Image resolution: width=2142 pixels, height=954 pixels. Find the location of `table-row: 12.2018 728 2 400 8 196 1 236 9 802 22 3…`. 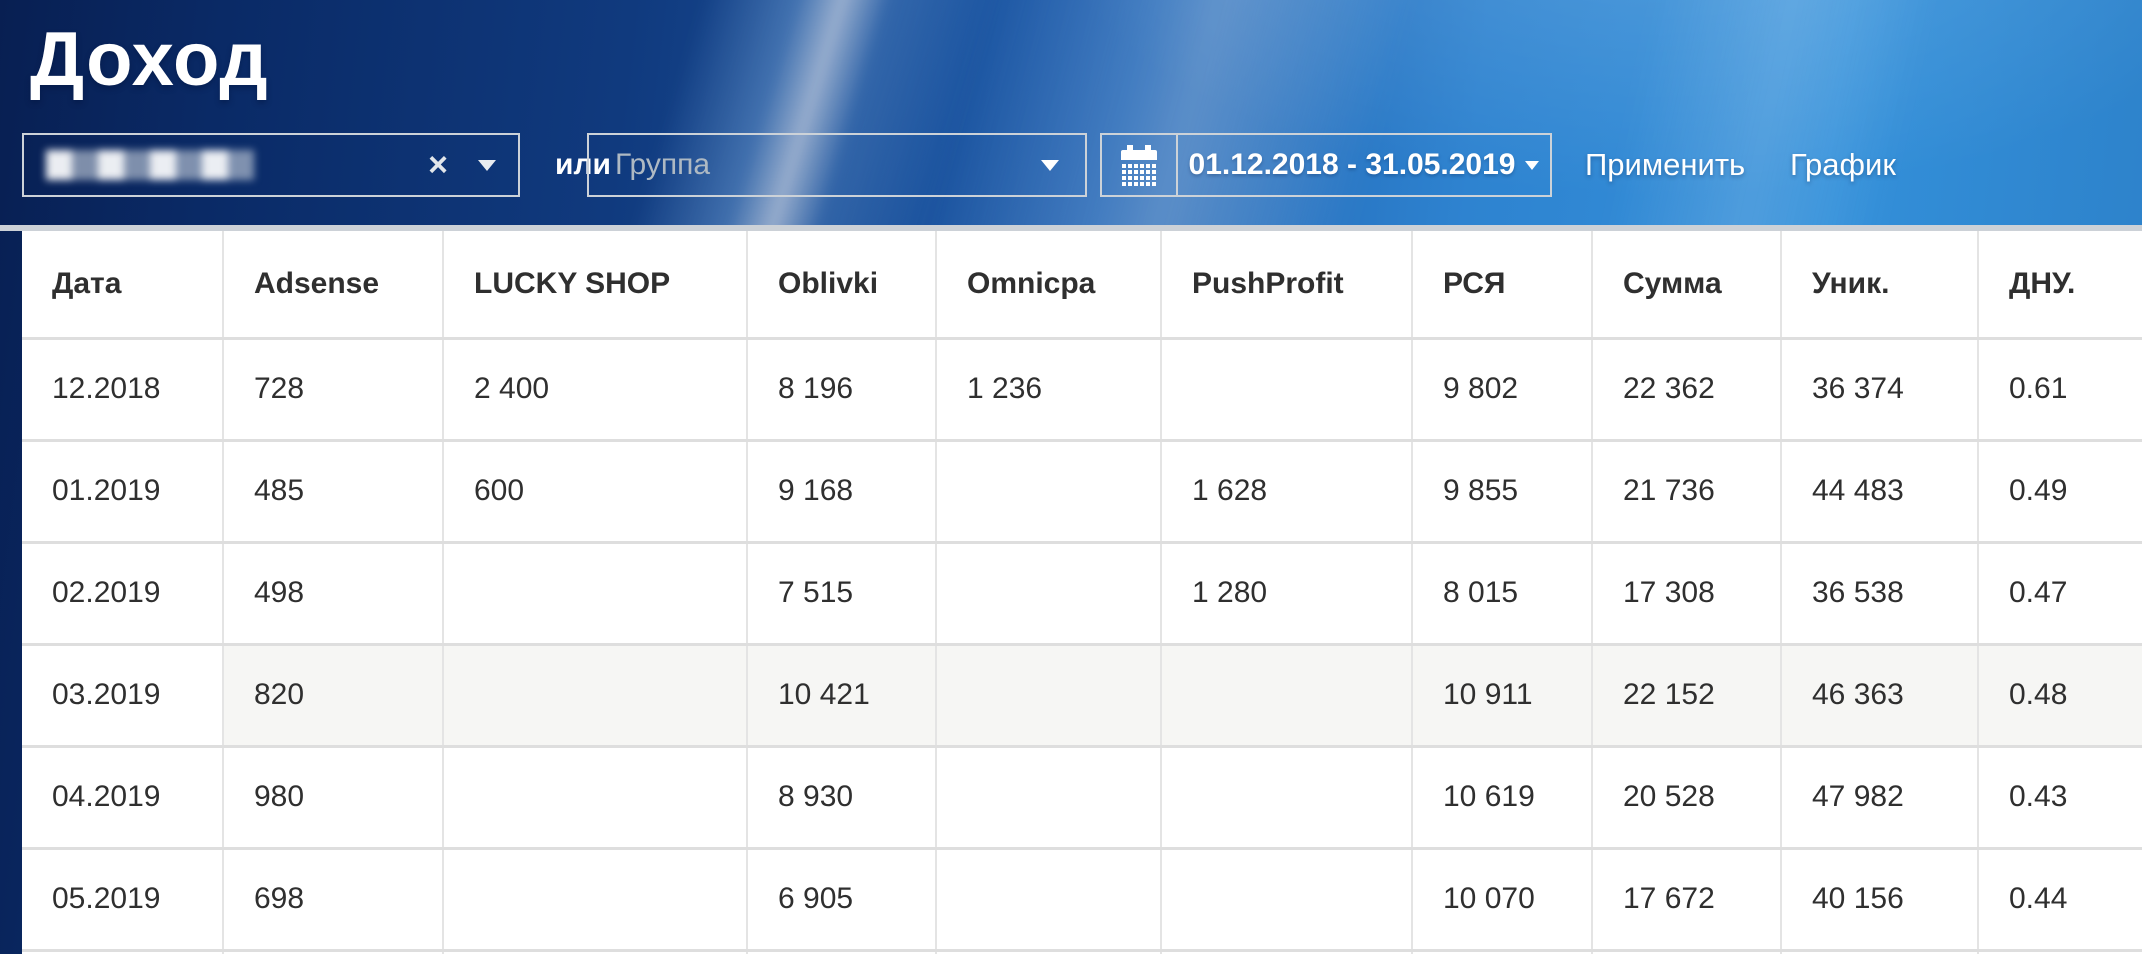

table-row: 12.2018 728 2 400 8 196 1 236 9 802 22 3… is located at coordinates (1082, 390).